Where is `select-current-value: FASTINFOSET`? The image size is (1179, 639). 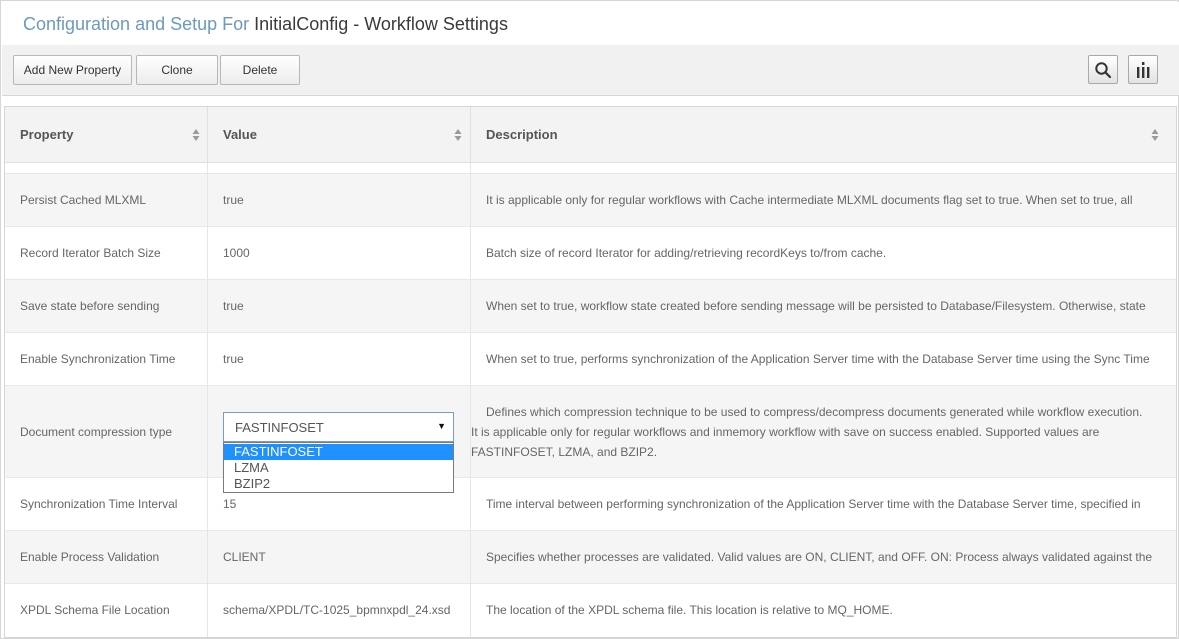
select-current-value: FASTINFOSET is located at coordinates (279, 427).